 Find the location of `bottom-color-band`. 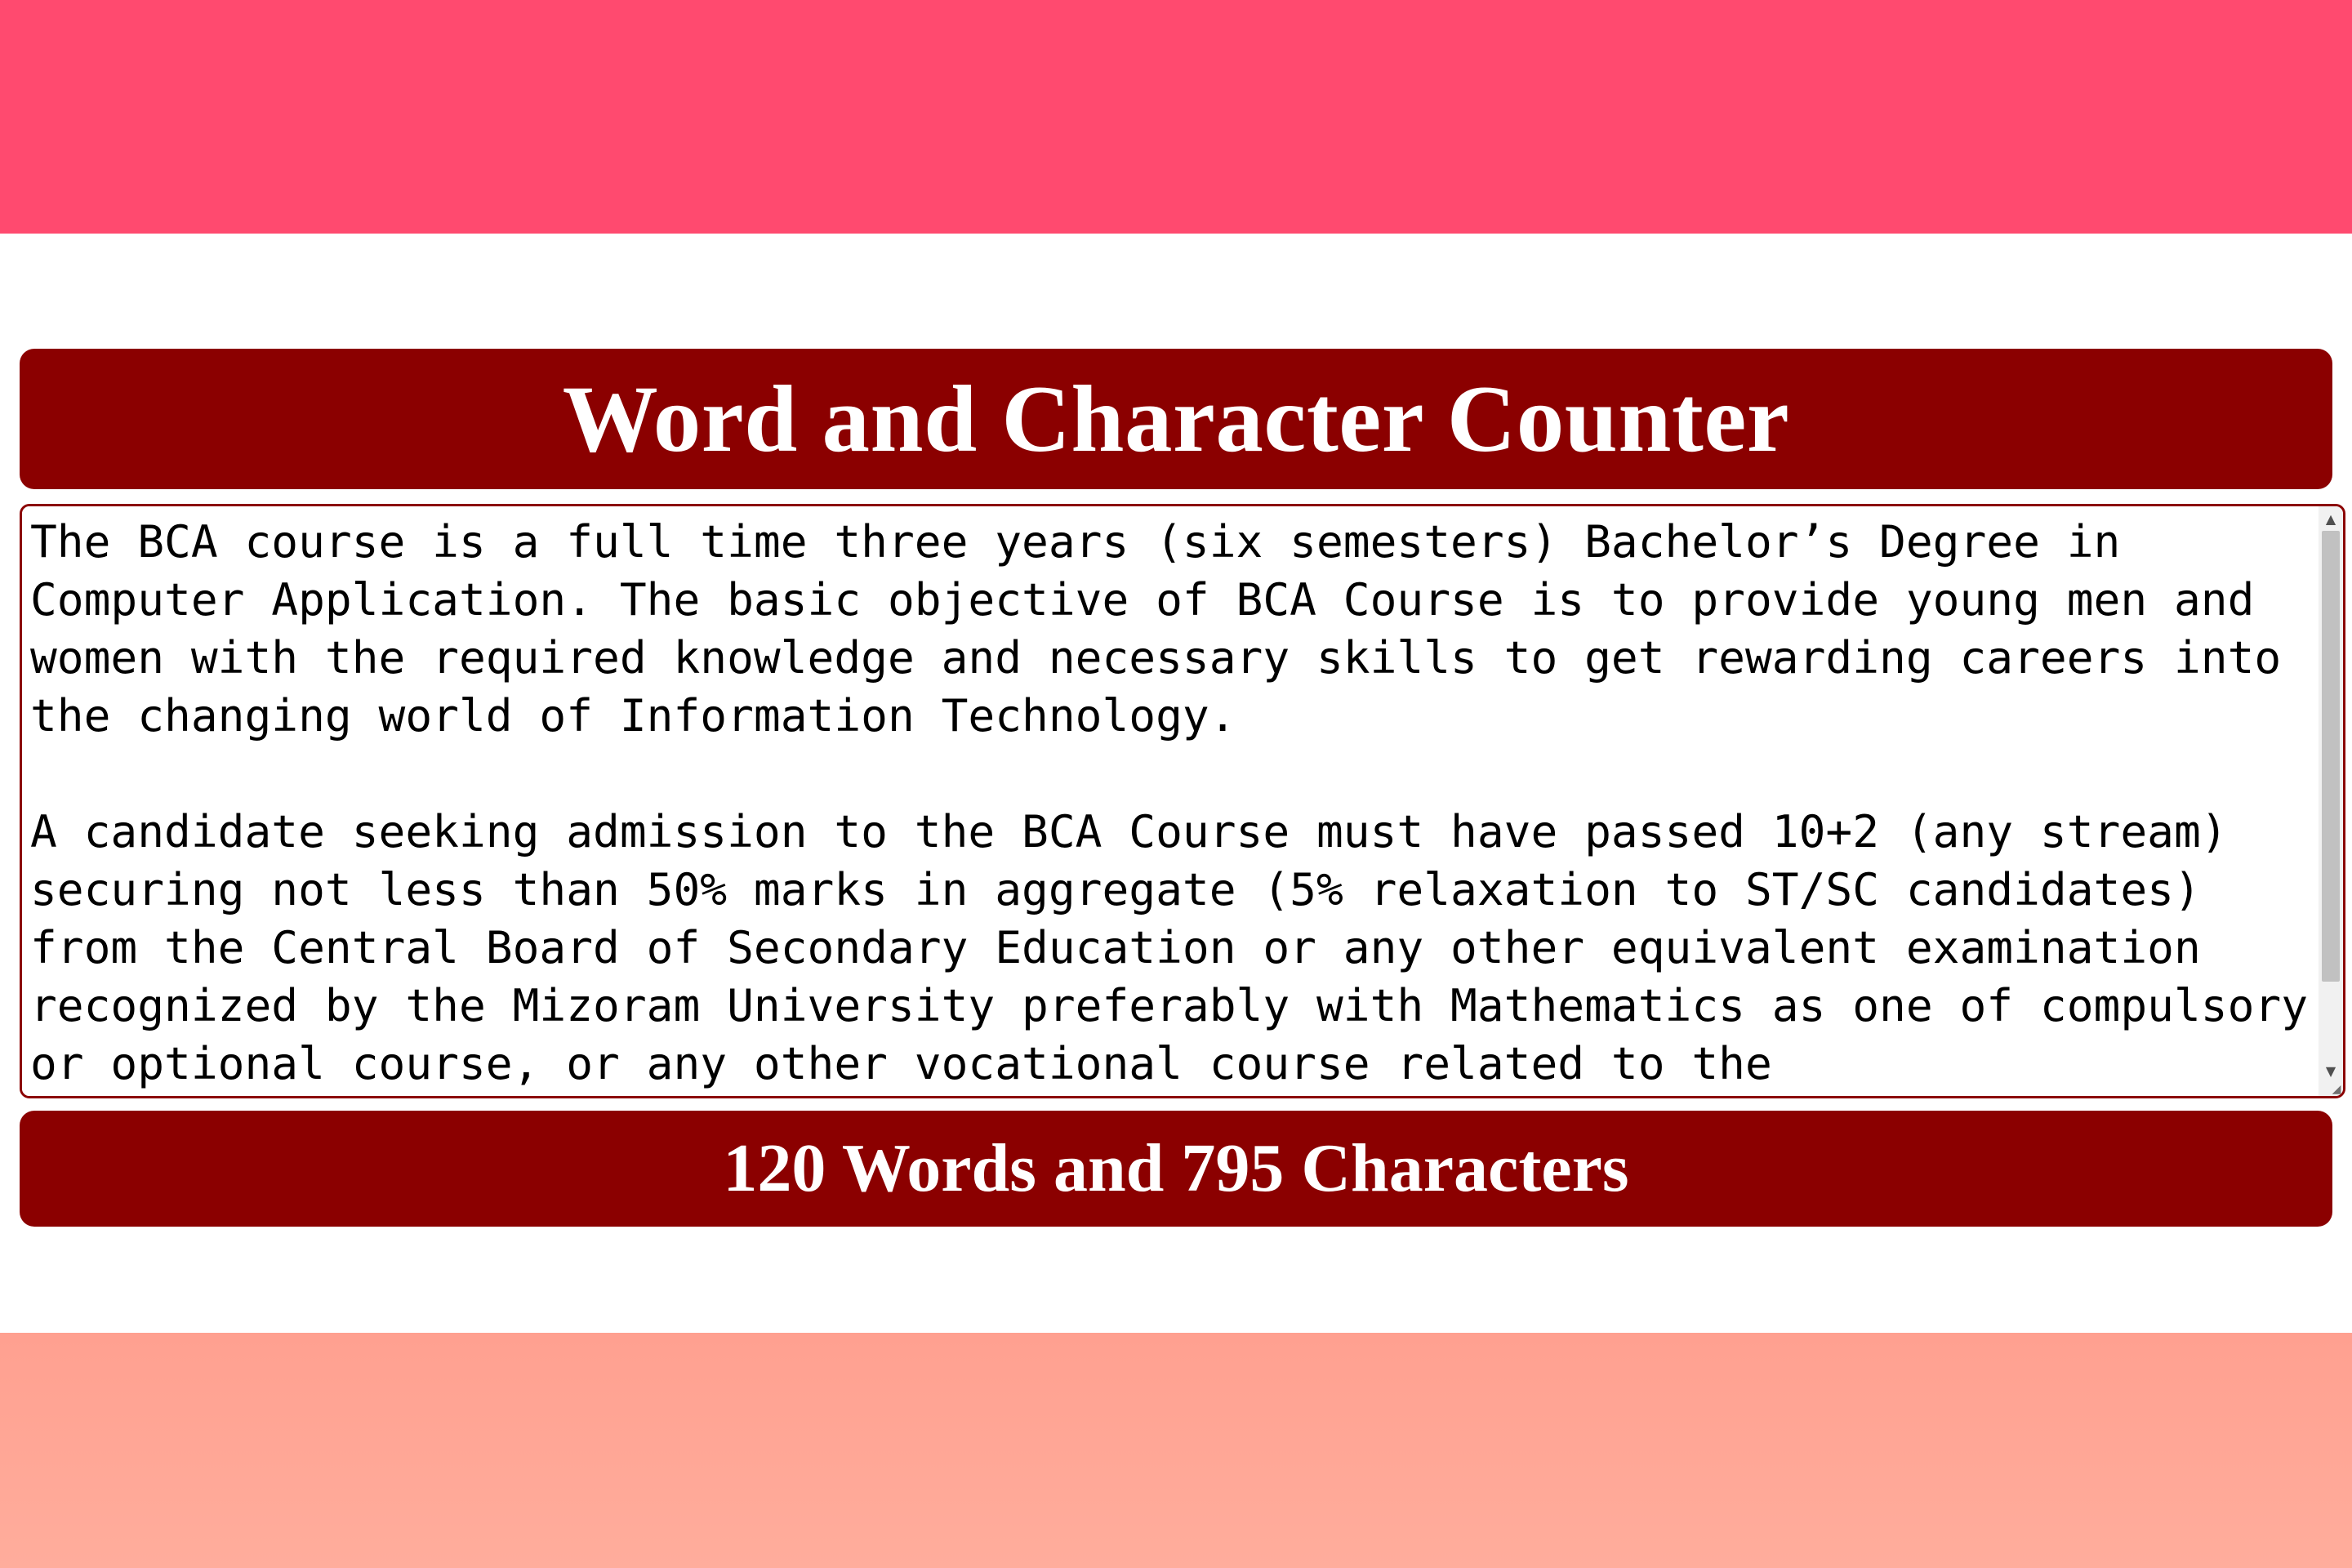

bottom-color-band is located at coordinates (1176, 1450).